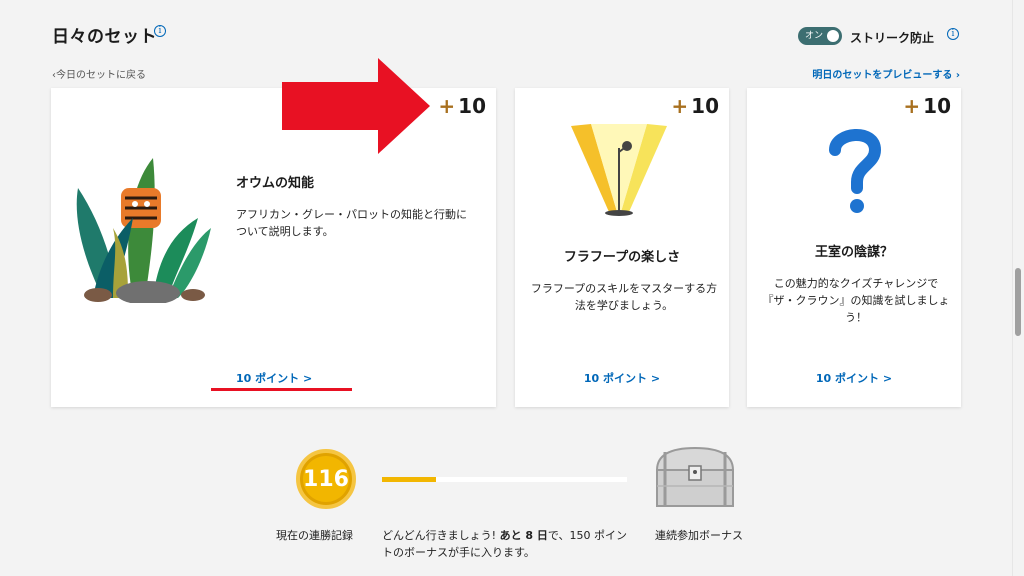  What do you see at coordinates (892, 38) in the screenshot?
I see `streak-protection-label: ストリーク防止` at bounding box center [892, 38].